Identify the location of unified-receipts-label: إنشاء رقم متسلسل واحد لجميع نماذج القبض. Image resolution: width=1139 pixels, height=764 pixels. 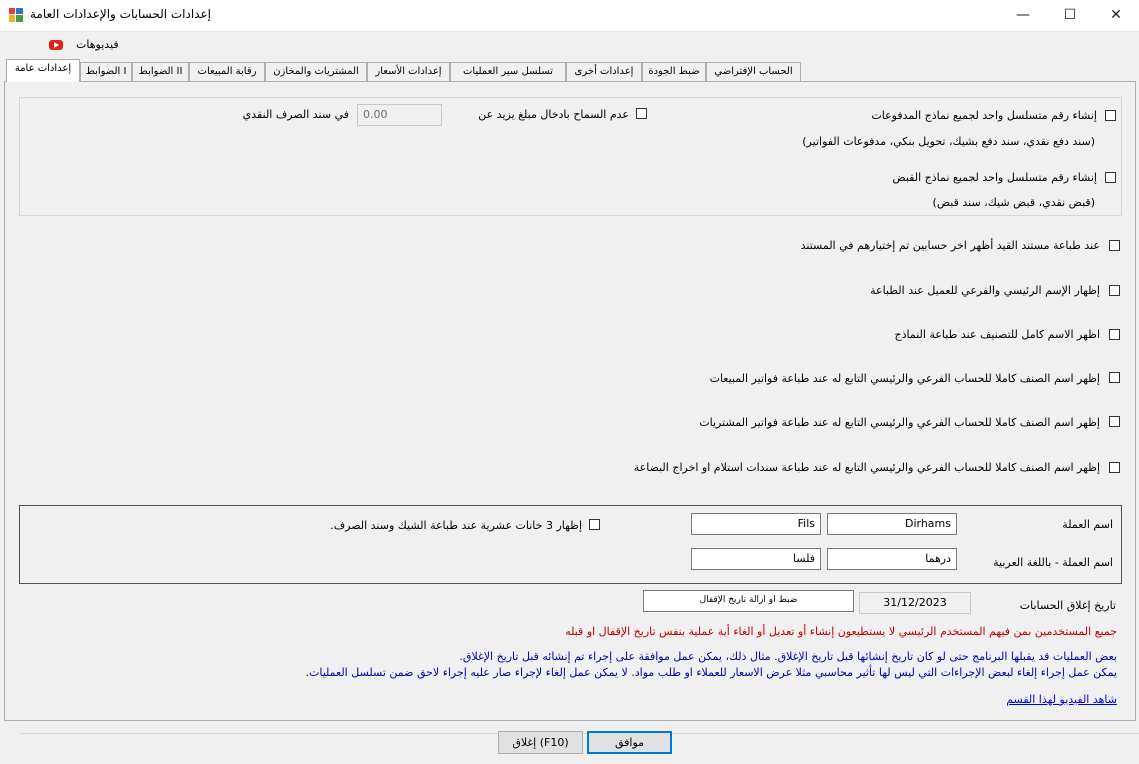
(994, 177).